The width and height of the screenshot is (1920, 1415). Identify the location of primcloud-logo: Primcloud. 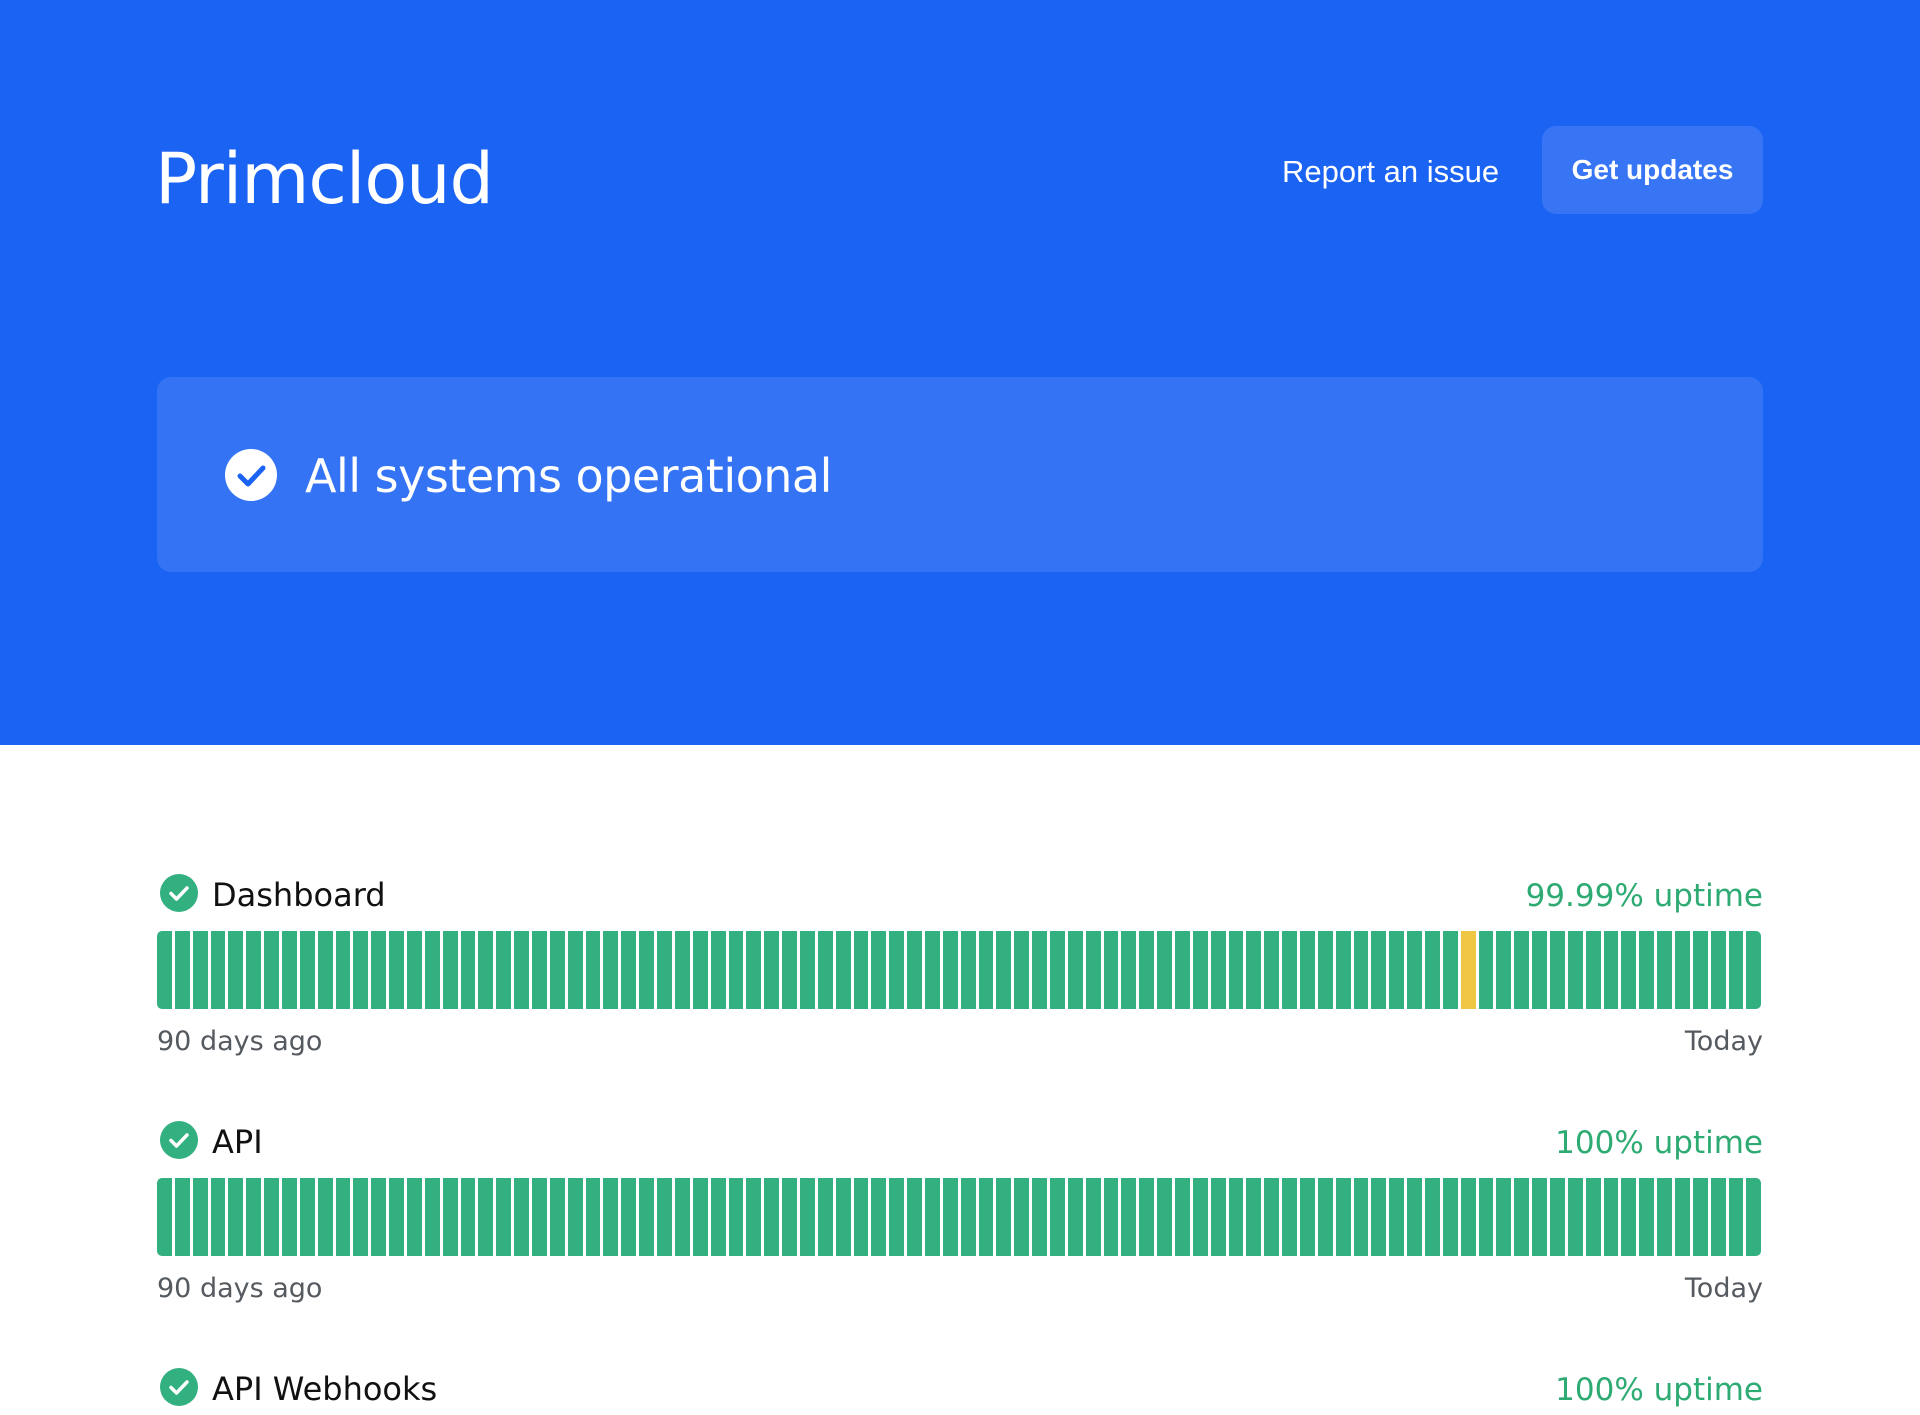
(324, 179).